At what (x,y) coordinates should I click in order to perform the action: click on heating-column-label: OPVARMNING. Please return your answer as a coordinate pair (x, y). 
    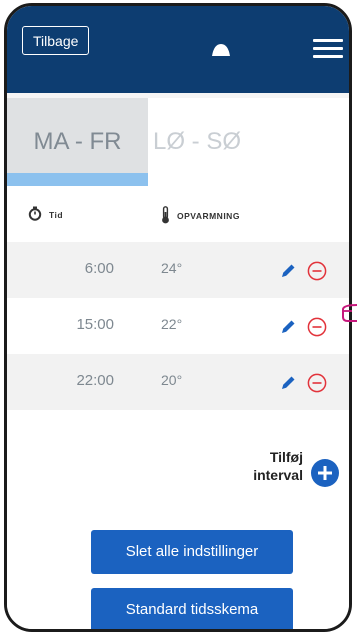
    Looking at the image, I should click on (208, 216).